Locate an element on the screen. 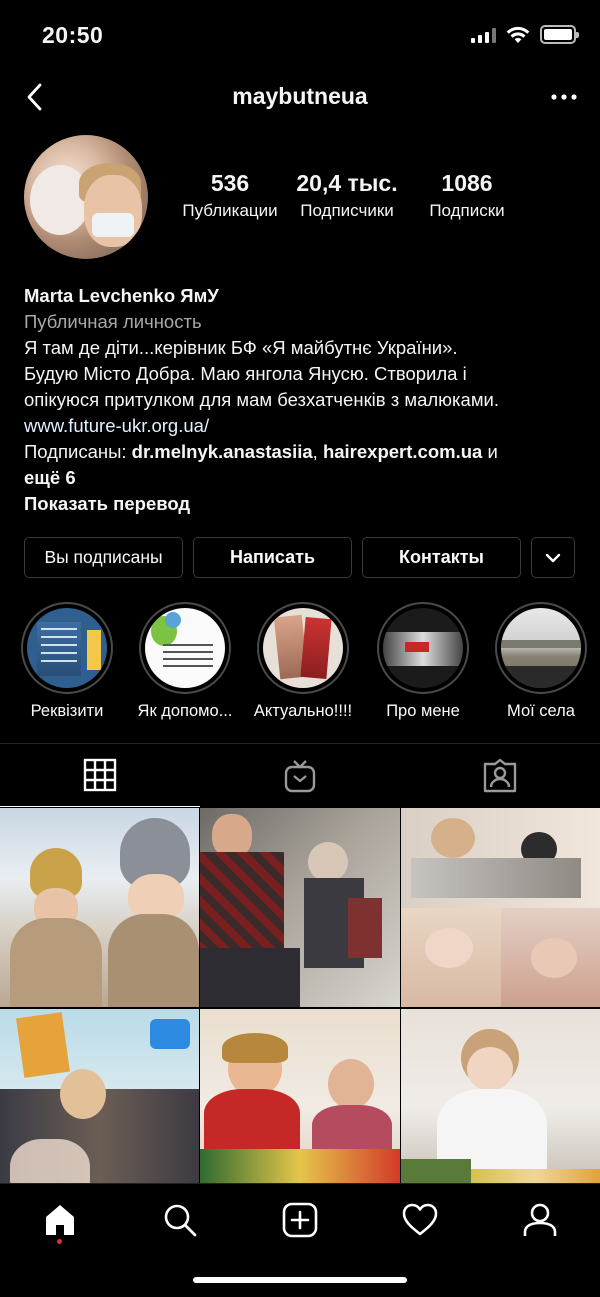  contacts-button: Контакты is located at coordinates (441, 557).